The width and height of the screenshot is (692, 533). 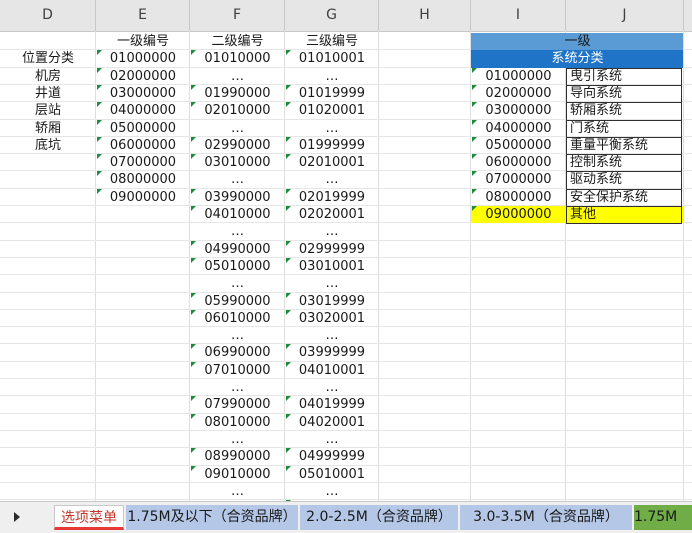 What do you see at coordinates (332, 58) in the screenshot?
I see `cell-g-1: 01010001` at bounding box center [332, 58].